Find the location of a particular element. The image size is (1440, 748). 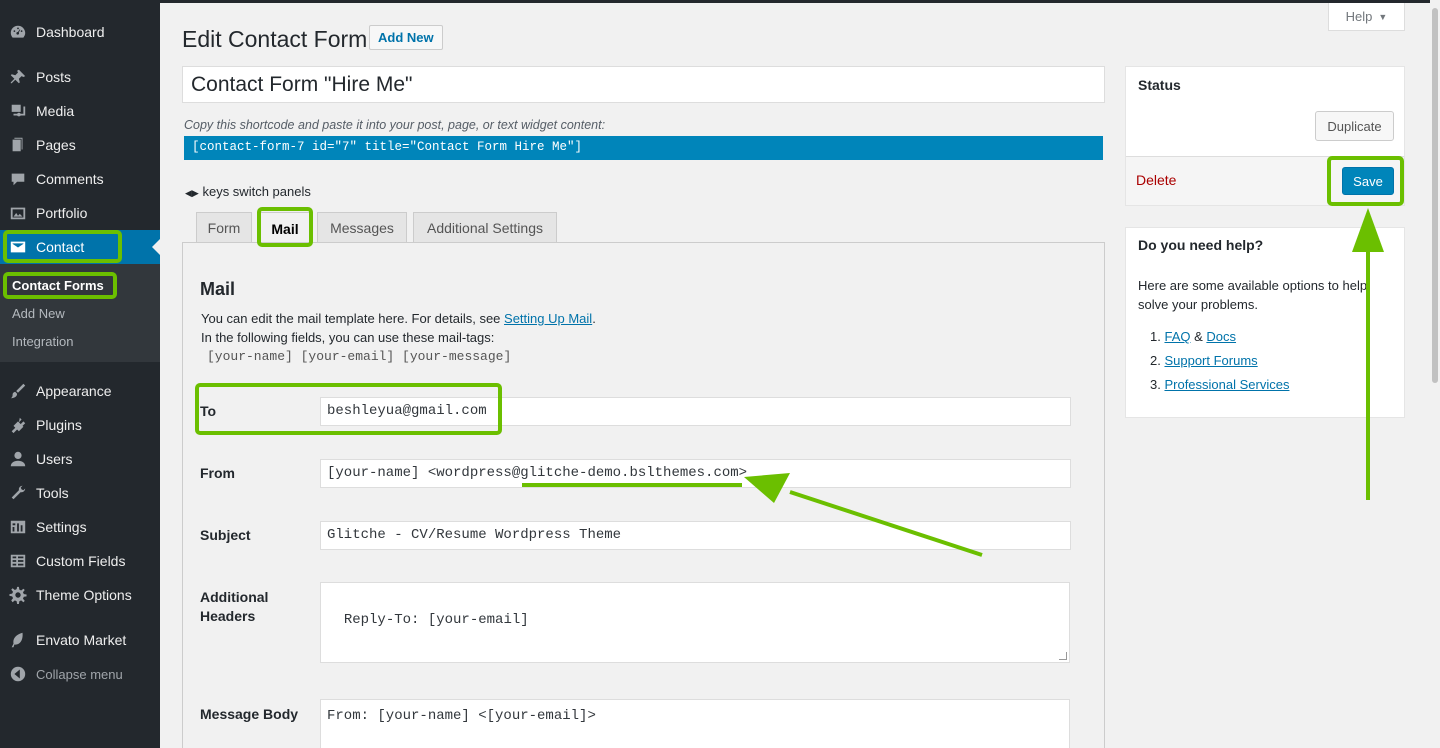

help-box-title: Do you need help? is located at coordinates (1201, 245).